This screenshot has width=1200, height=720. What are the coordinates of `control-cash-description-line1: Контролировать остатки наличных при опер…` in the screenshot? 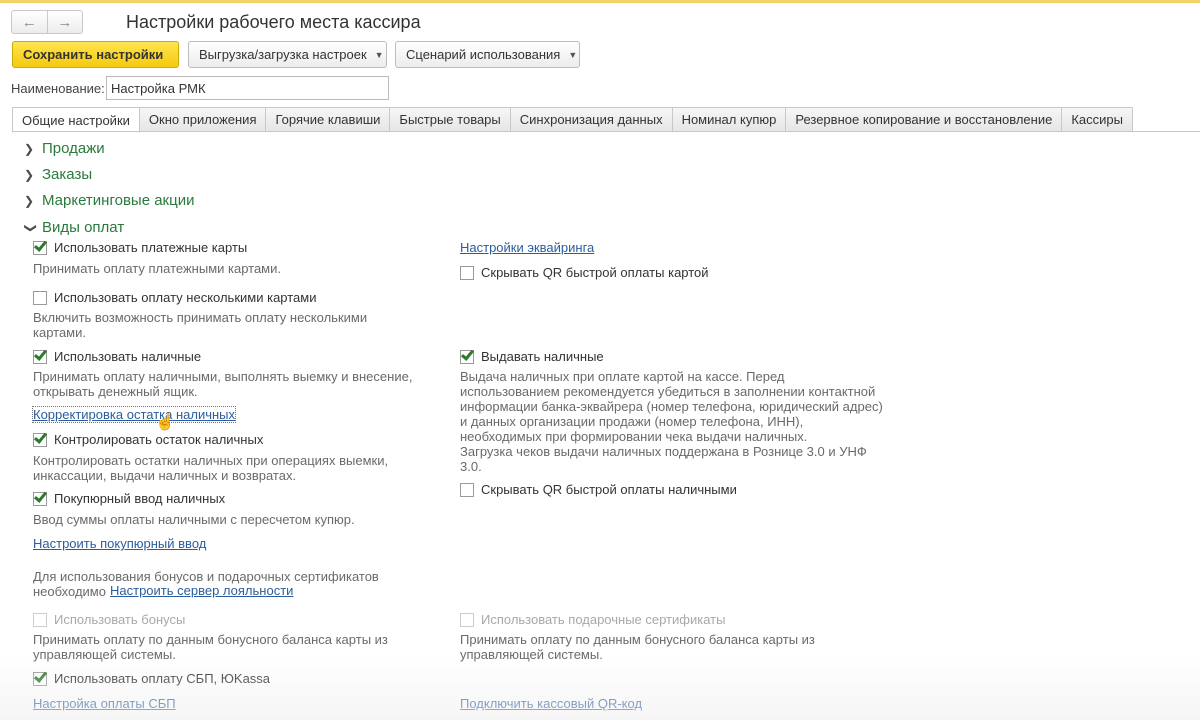 It's located at (211, 460).